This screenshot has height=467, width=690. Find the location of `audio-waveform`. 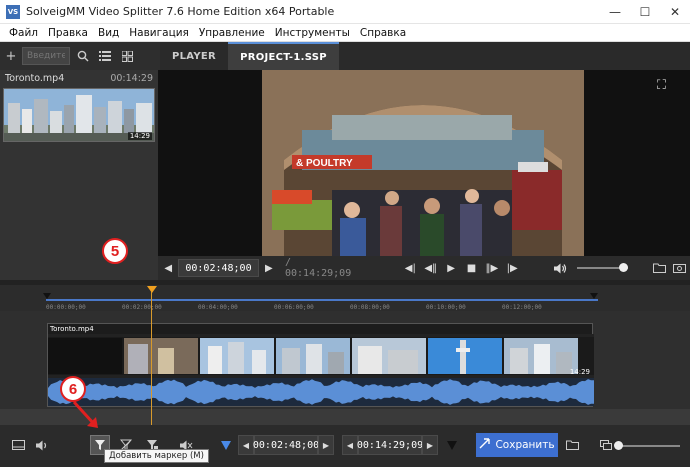

audio-waveform is located at coordinates (321, 392).